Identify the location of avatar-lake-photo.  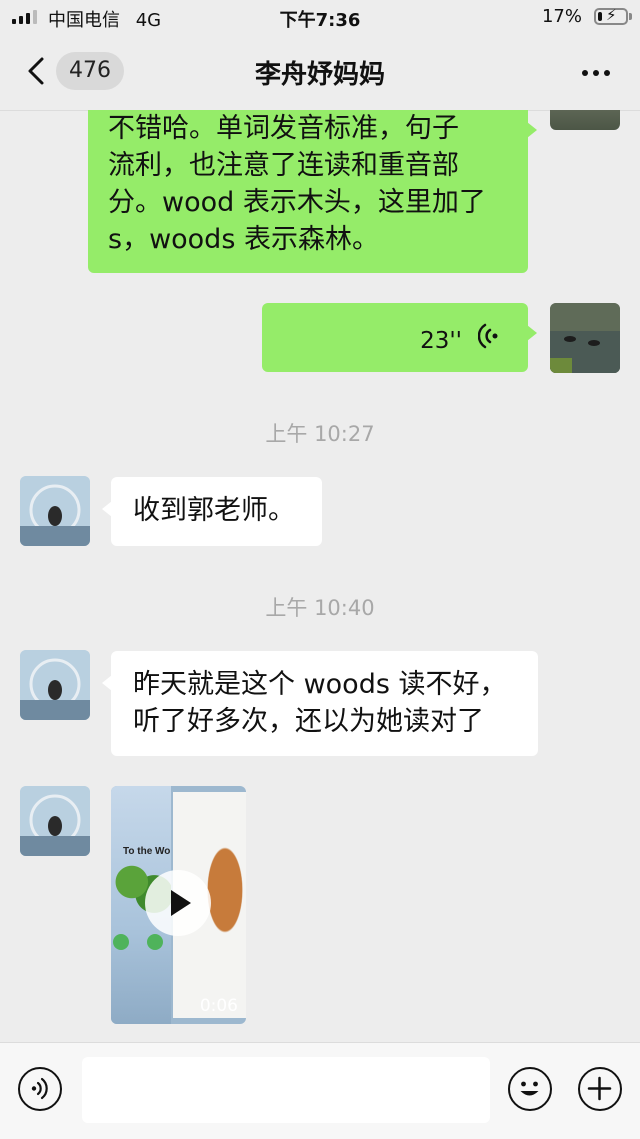
(585, 338).